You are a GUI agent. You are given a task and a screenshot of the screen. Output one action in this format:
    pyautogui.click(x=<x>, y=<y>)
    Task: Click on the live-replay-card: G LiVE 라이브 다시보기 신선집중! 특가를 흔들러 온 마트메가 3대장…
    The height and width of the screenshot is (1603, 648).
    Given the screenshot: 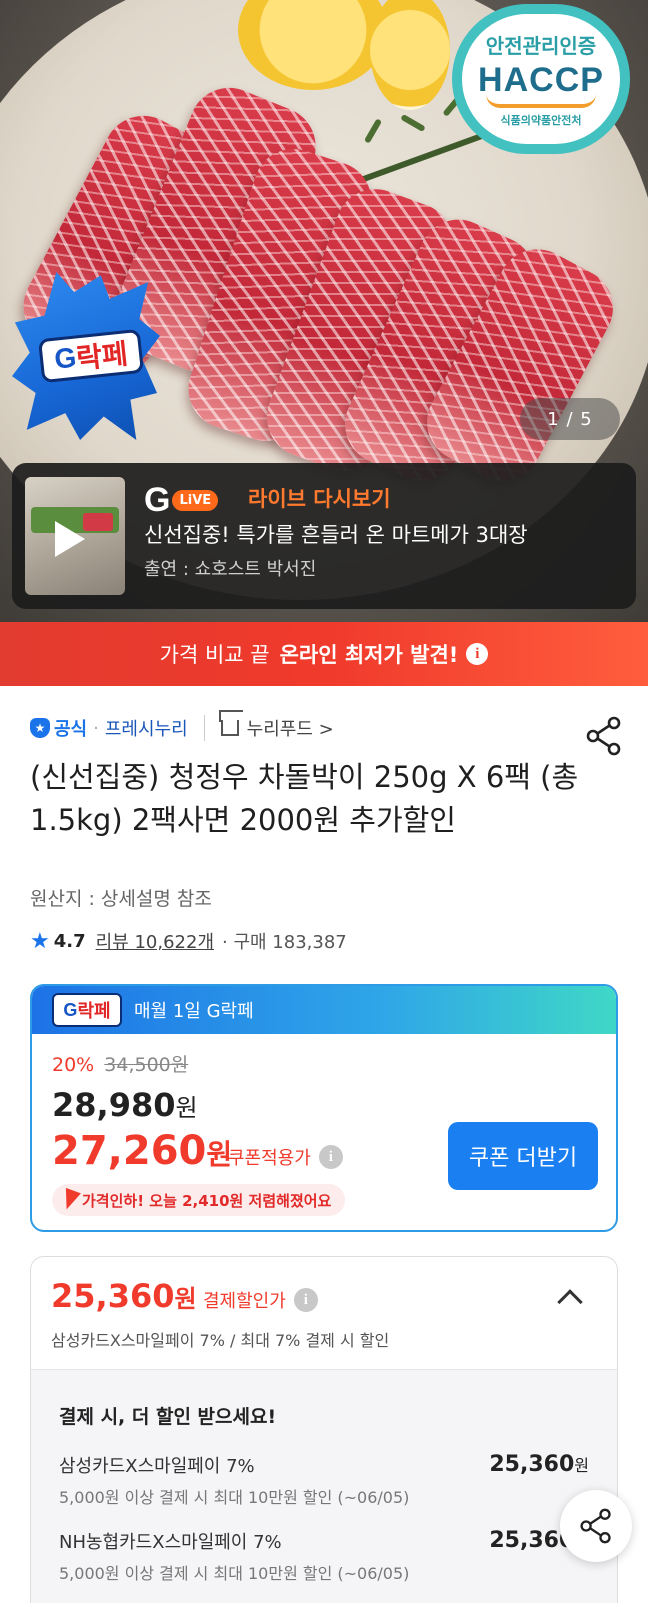 What is the action you would take?
    pyautogui.click(x=324, y=536)
    